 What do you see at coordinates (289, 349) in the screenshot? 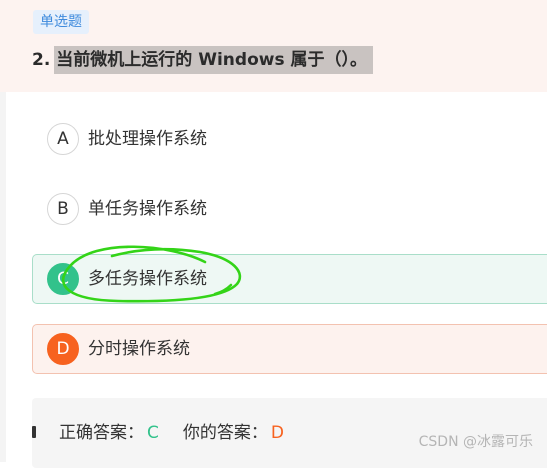
I see `option-d: D 分时操作系统` at bounding box center [289, 349].